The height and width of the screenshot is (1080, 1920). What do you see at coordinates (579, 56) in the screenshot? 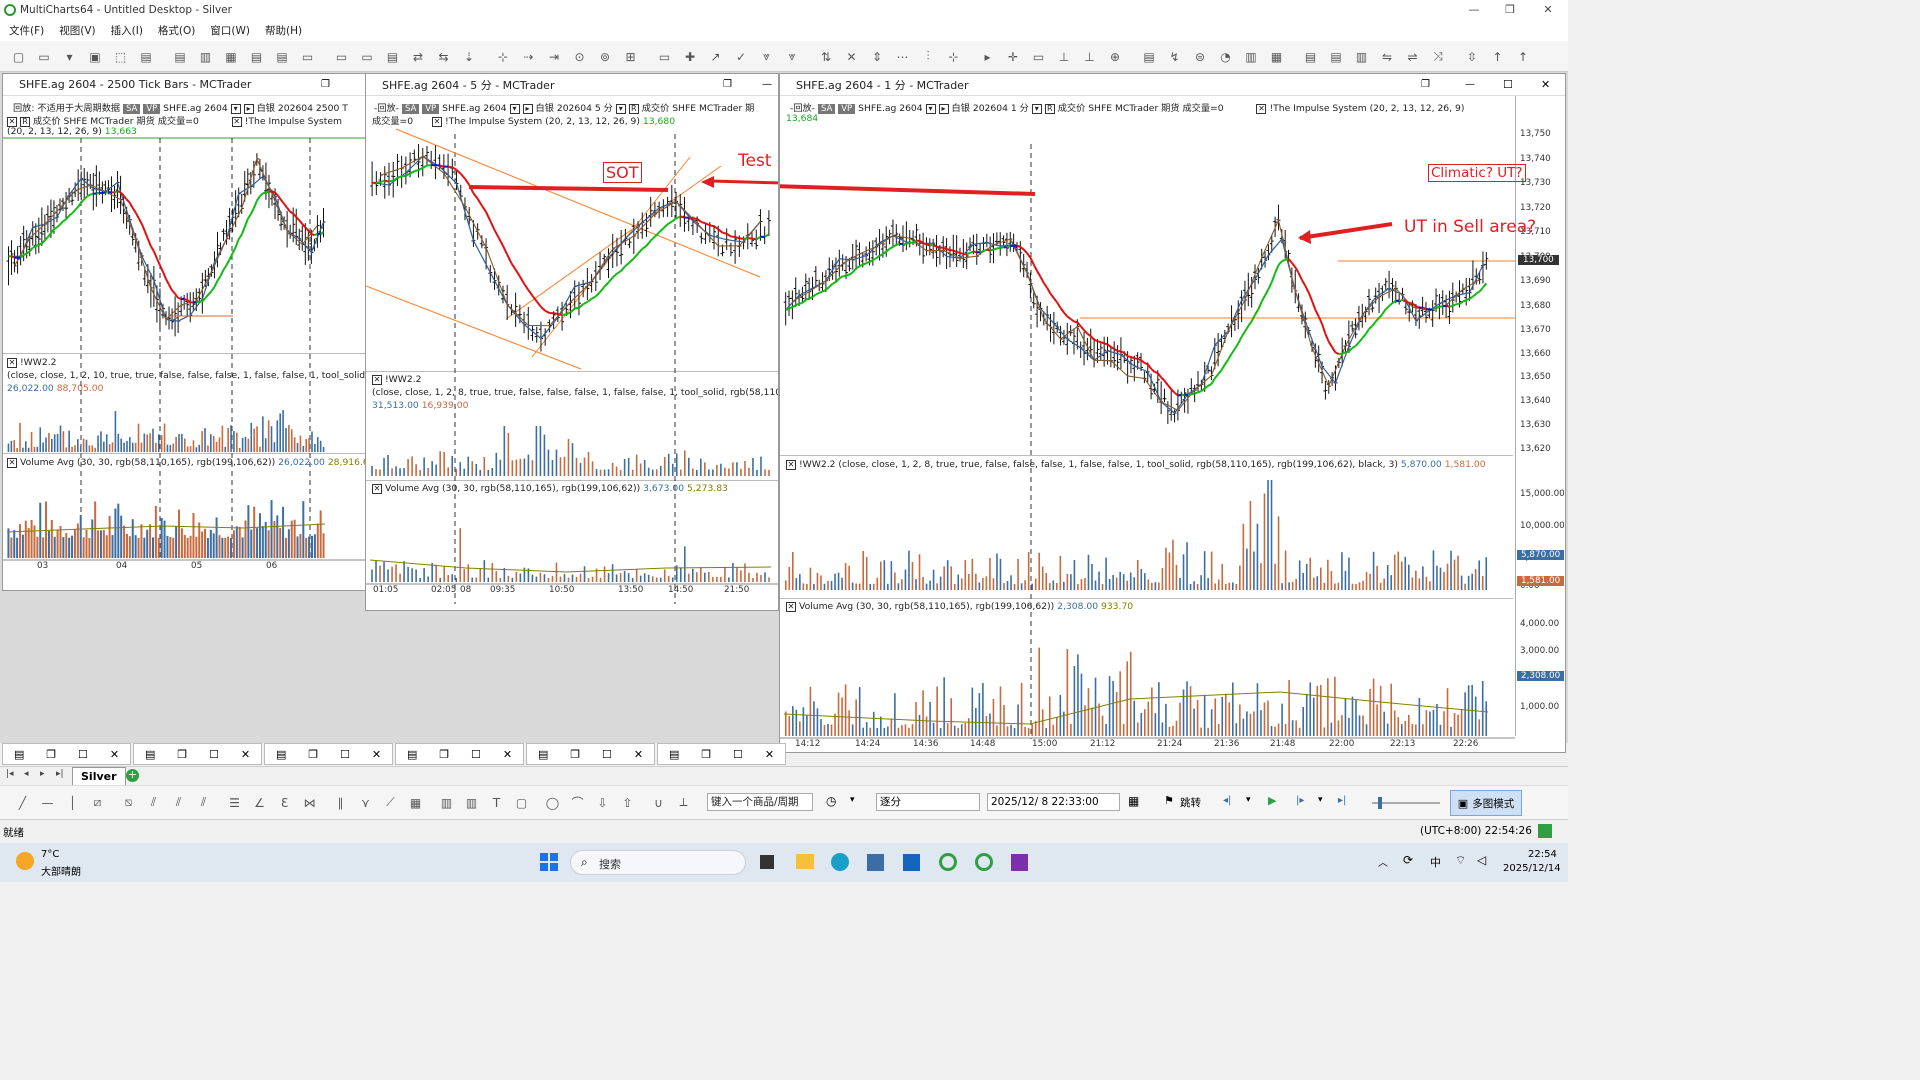
I see `toolbar-tool-icon: ⊙` at bounding box center [579, 56].